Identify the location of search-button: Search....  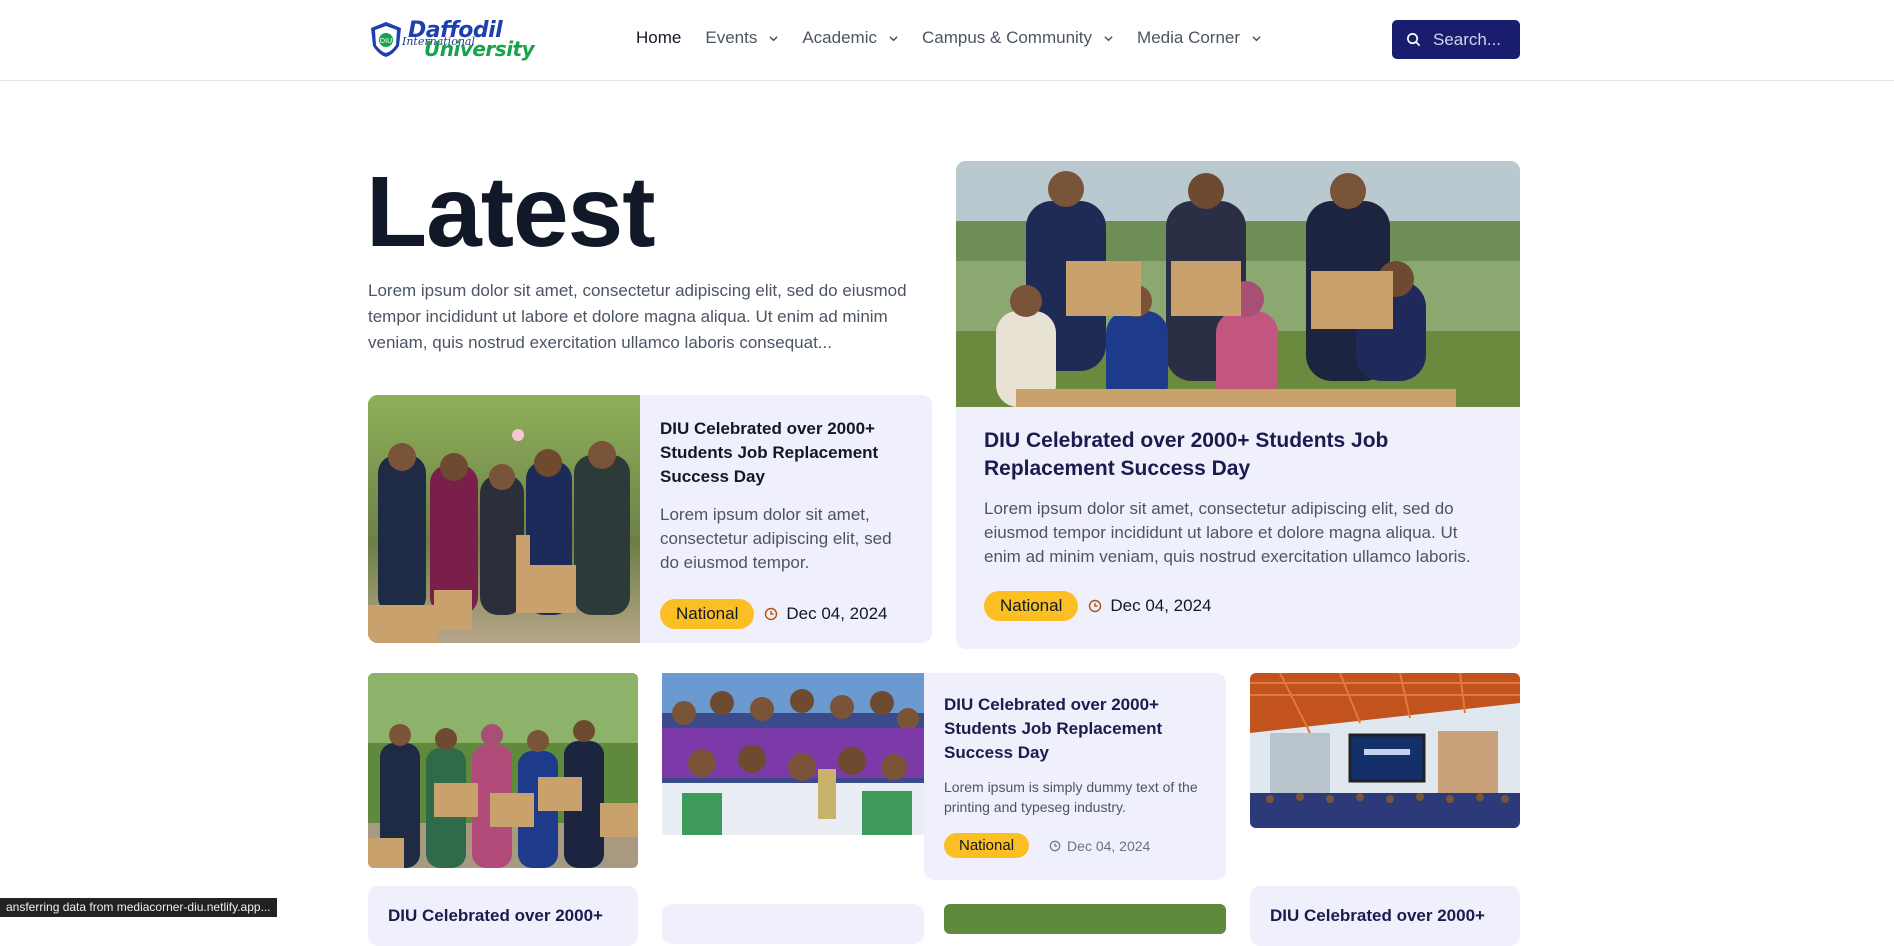
(1456, 39).